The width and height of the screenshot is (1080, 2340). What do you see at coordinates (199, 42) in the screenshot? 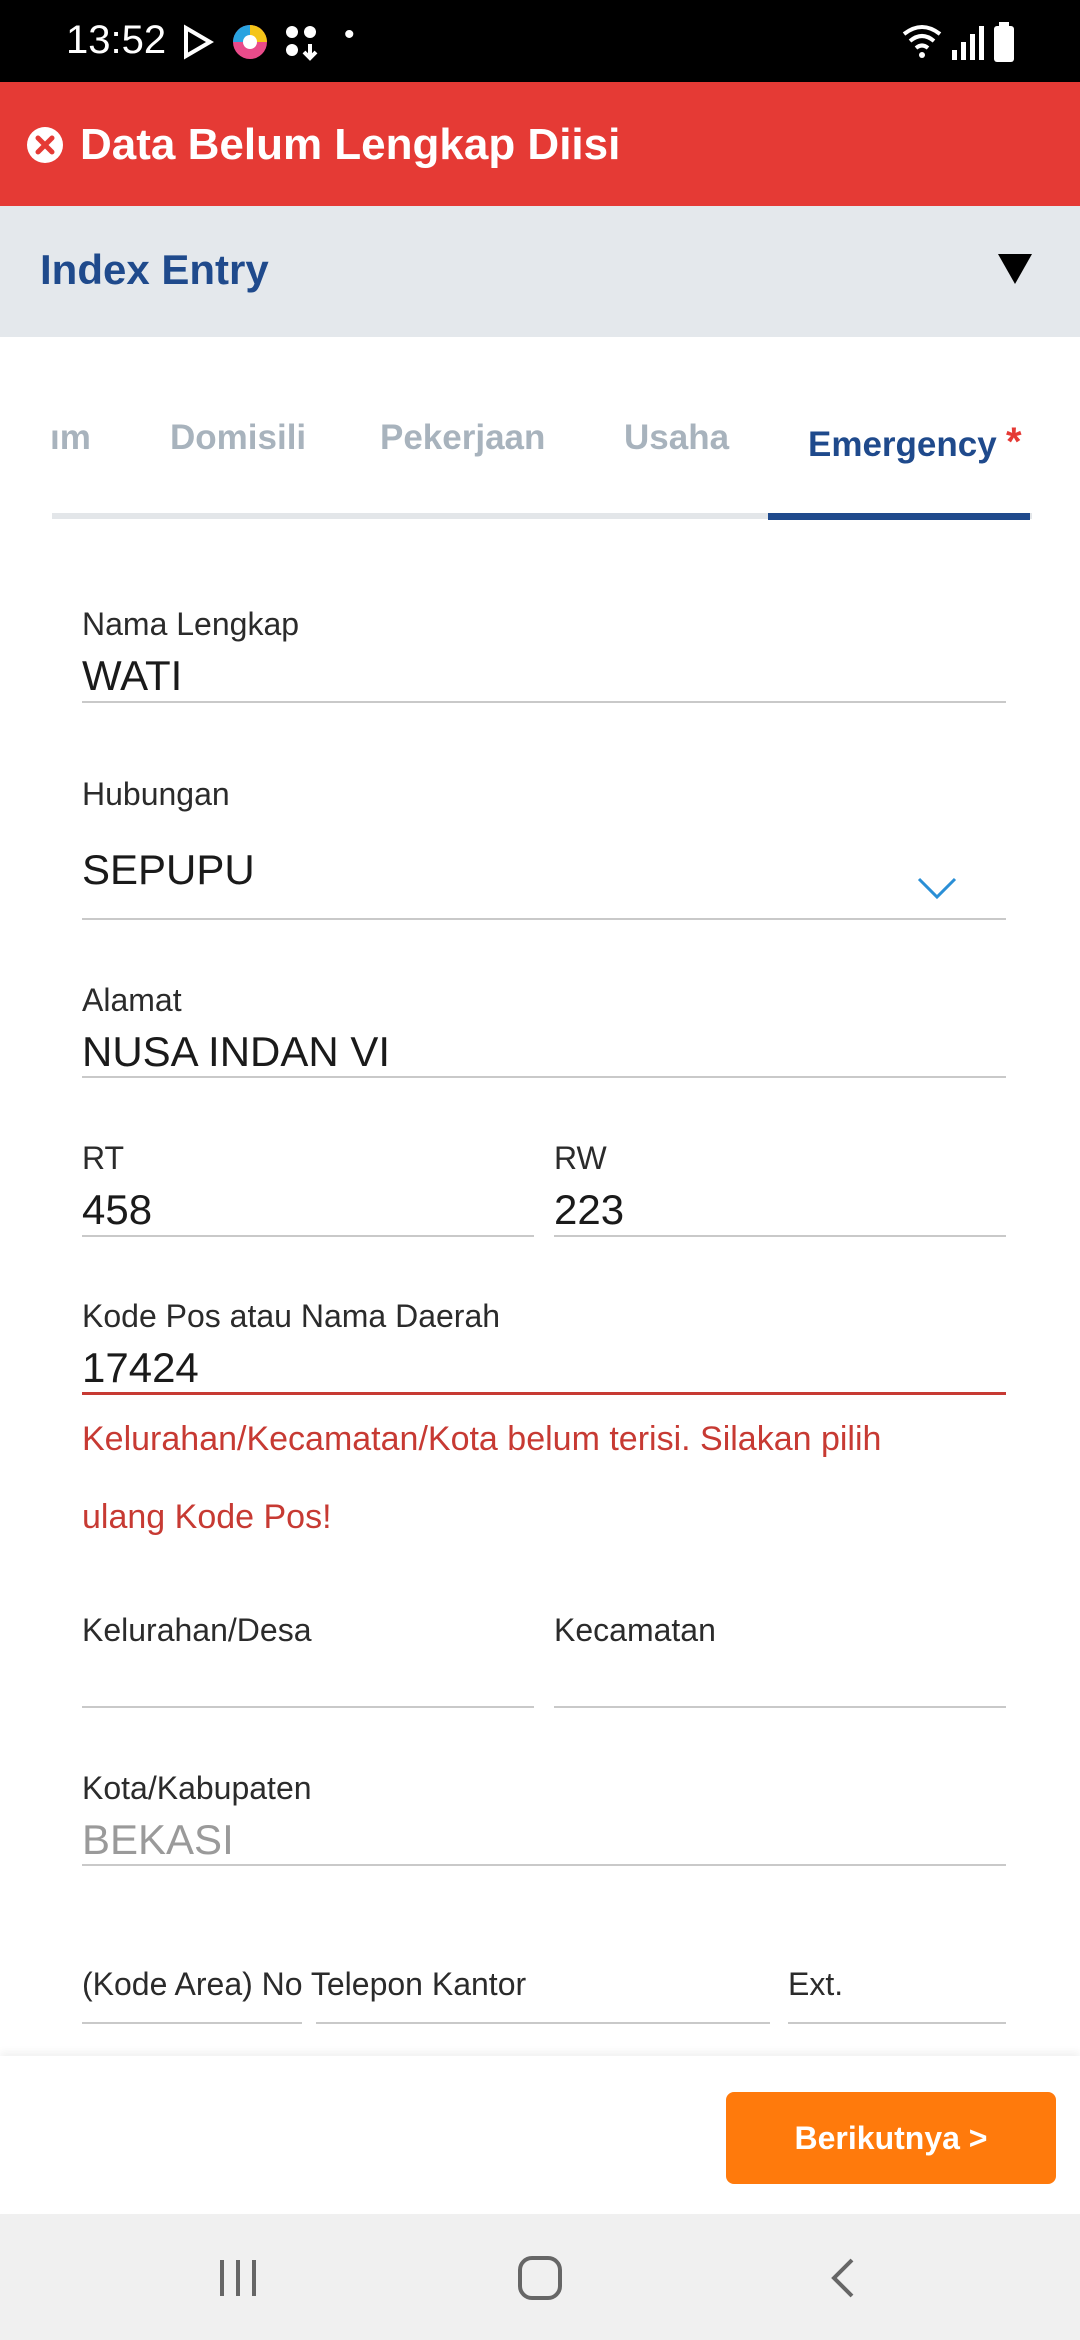
I see `play-store-icon` at bounding box center [199, 42].